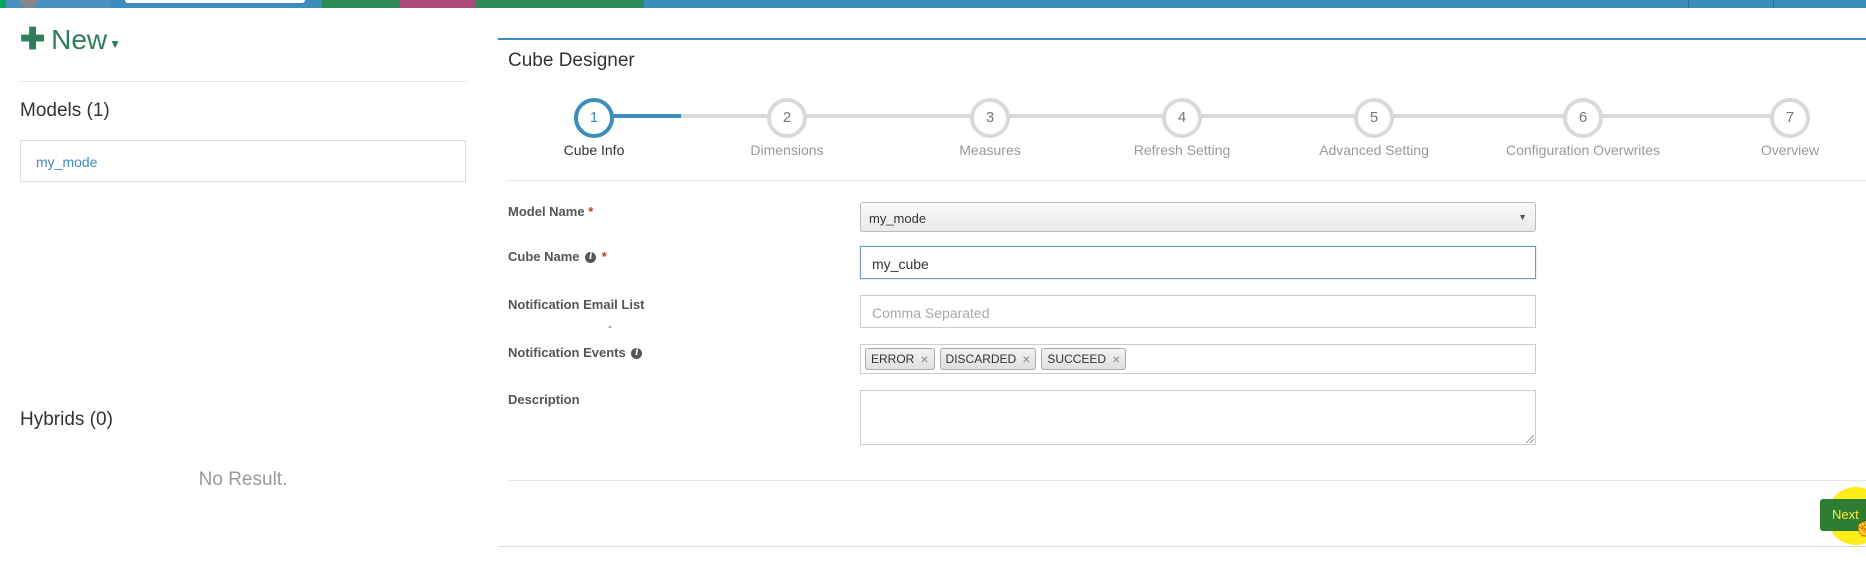  I want to click on sidebar-divider, so click(243, 81).